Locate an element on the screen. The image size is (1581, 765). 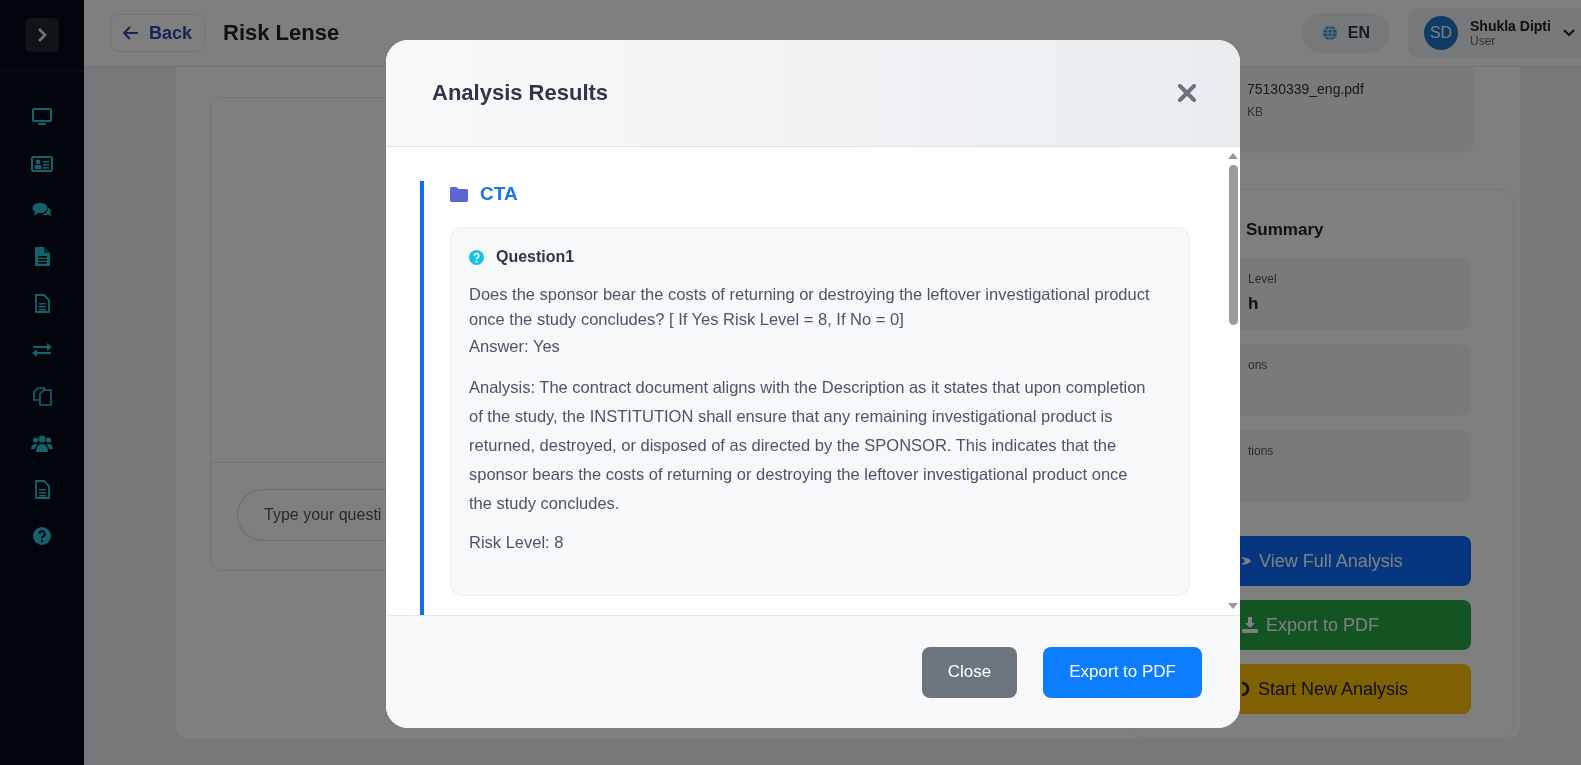
answer-text: Answer: Yes is located at coordinates (515, 346).